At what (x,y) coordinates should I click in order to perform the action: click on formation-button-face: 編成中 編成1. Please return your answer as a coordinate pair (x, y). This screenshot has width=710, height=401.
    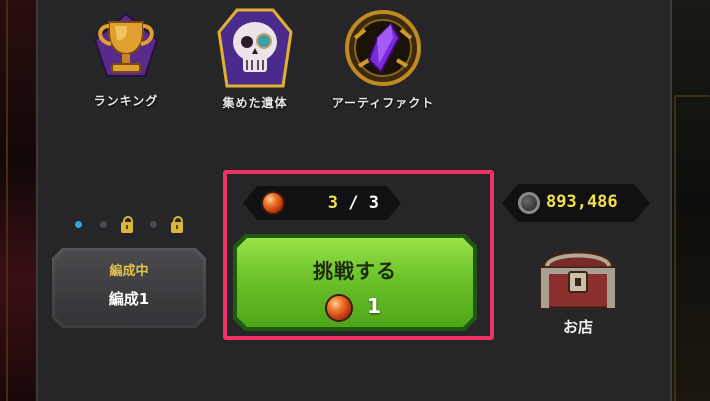
    Looking at the image, I should click on (129, 288).